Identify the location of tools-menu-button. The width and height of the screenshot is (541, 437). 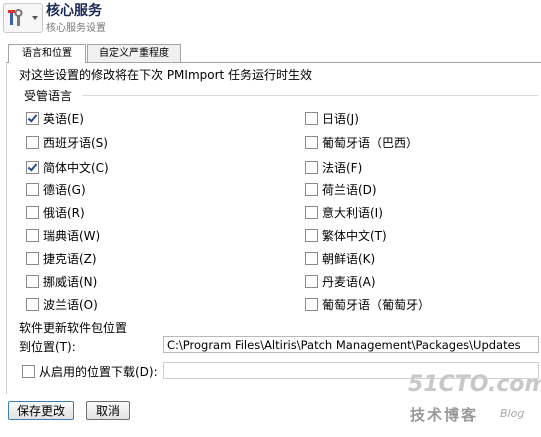
(23, 18).